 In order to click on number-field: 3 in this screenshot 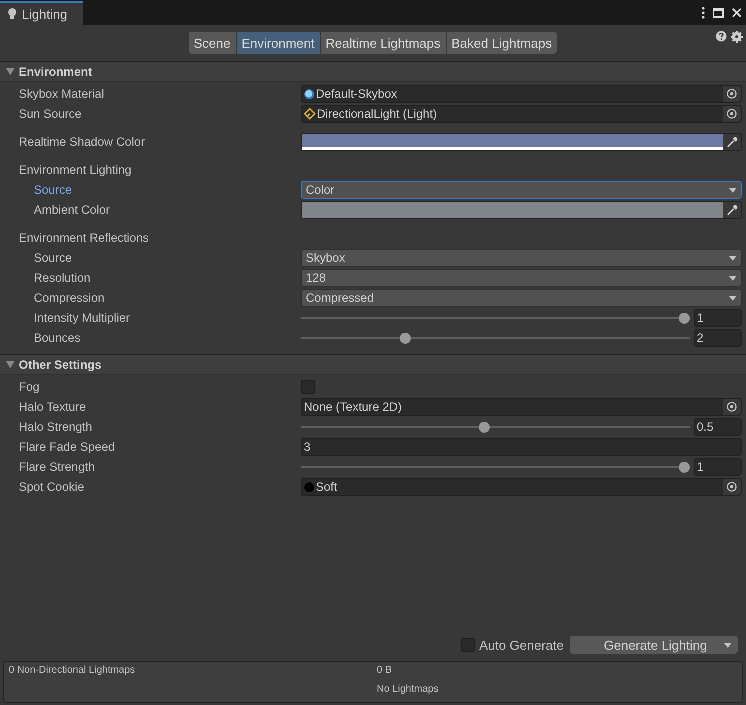, I will do `click(521, 447)`.